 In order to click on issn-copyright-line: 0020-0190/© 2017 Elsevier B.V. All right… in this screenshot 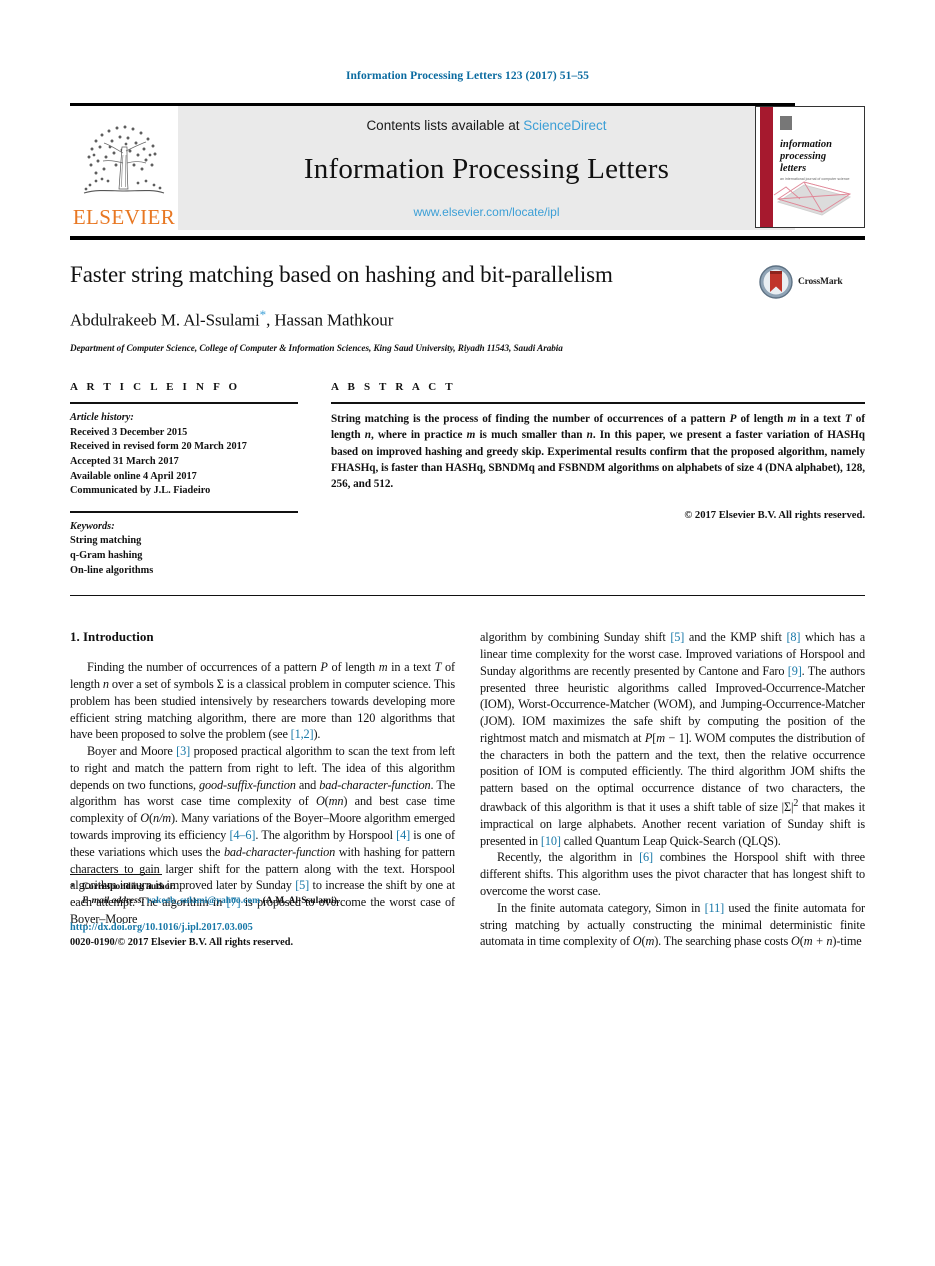, I will do `click(182, 942)`.